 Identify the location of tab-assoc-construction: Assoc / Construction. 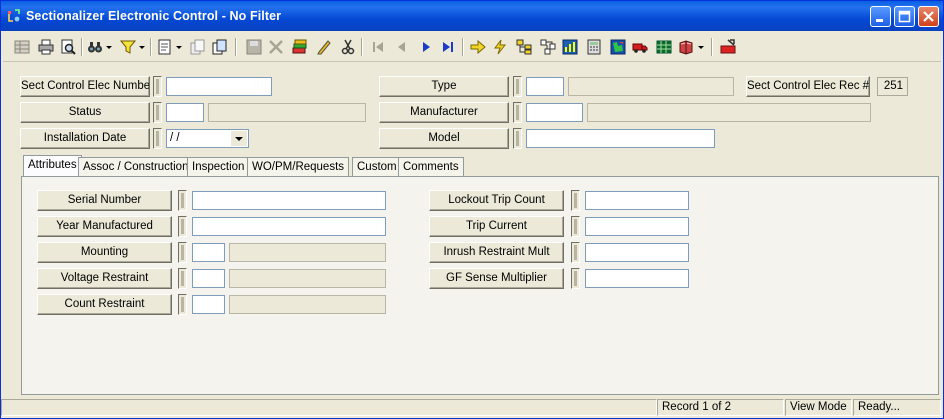
(136, 167).